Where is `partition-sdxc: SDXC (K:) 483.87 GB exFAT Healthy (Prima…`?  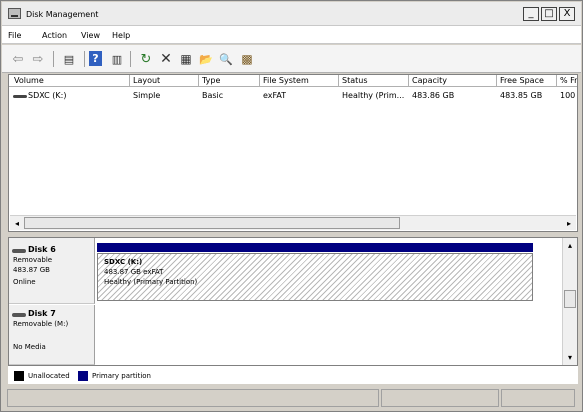
partition-sdxc: SDXC (K:) 483.87 GB exFAT Healthy (Prima… is located at coordinates (315, 272).